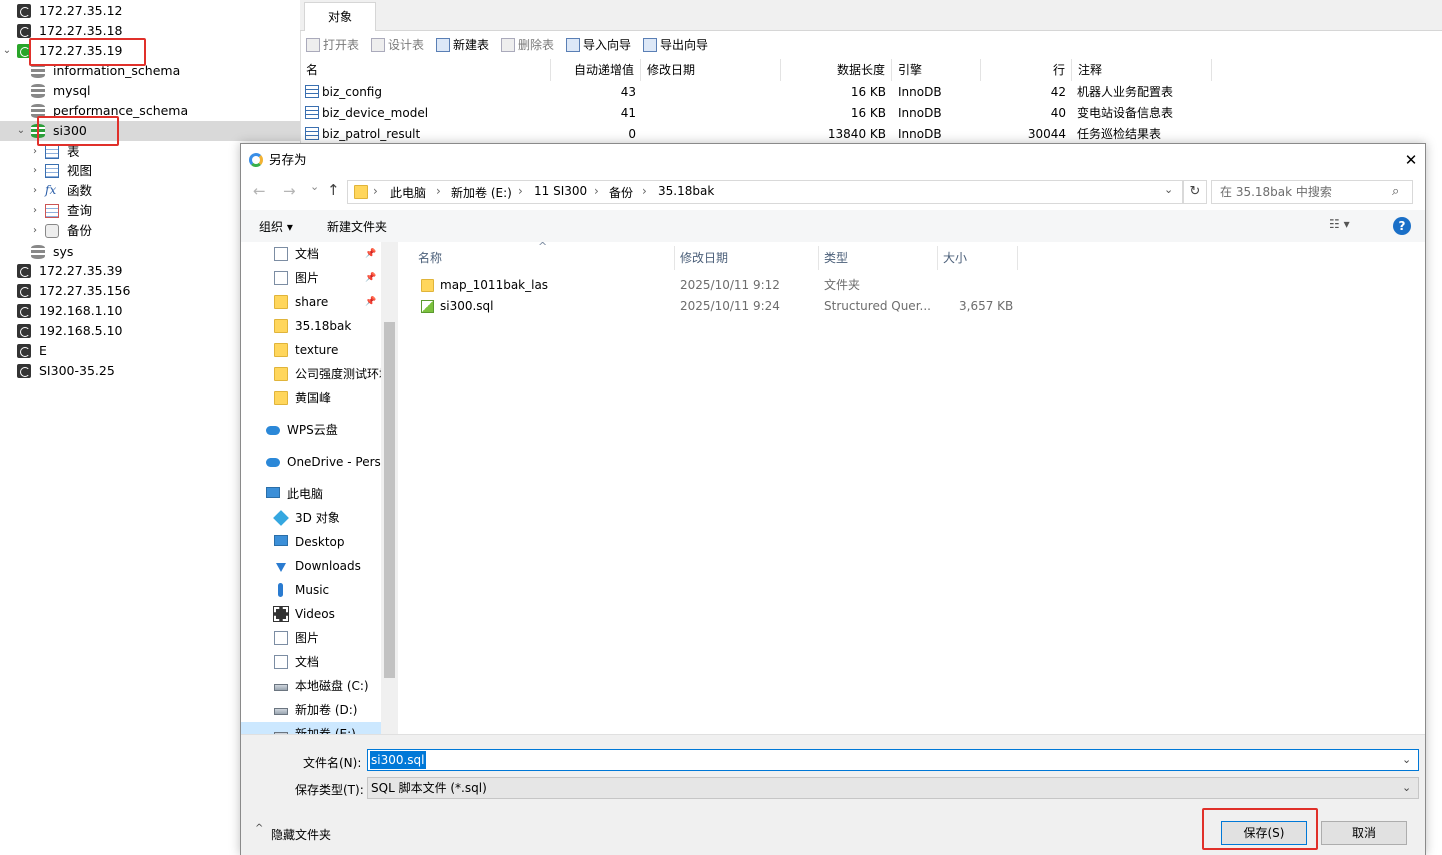  What do you see at coordinates (1312, 192) in the screenshot?
I see `search-input: 在 35.18bak 中搜索 ⌕` at bounding box center [1312, 192].